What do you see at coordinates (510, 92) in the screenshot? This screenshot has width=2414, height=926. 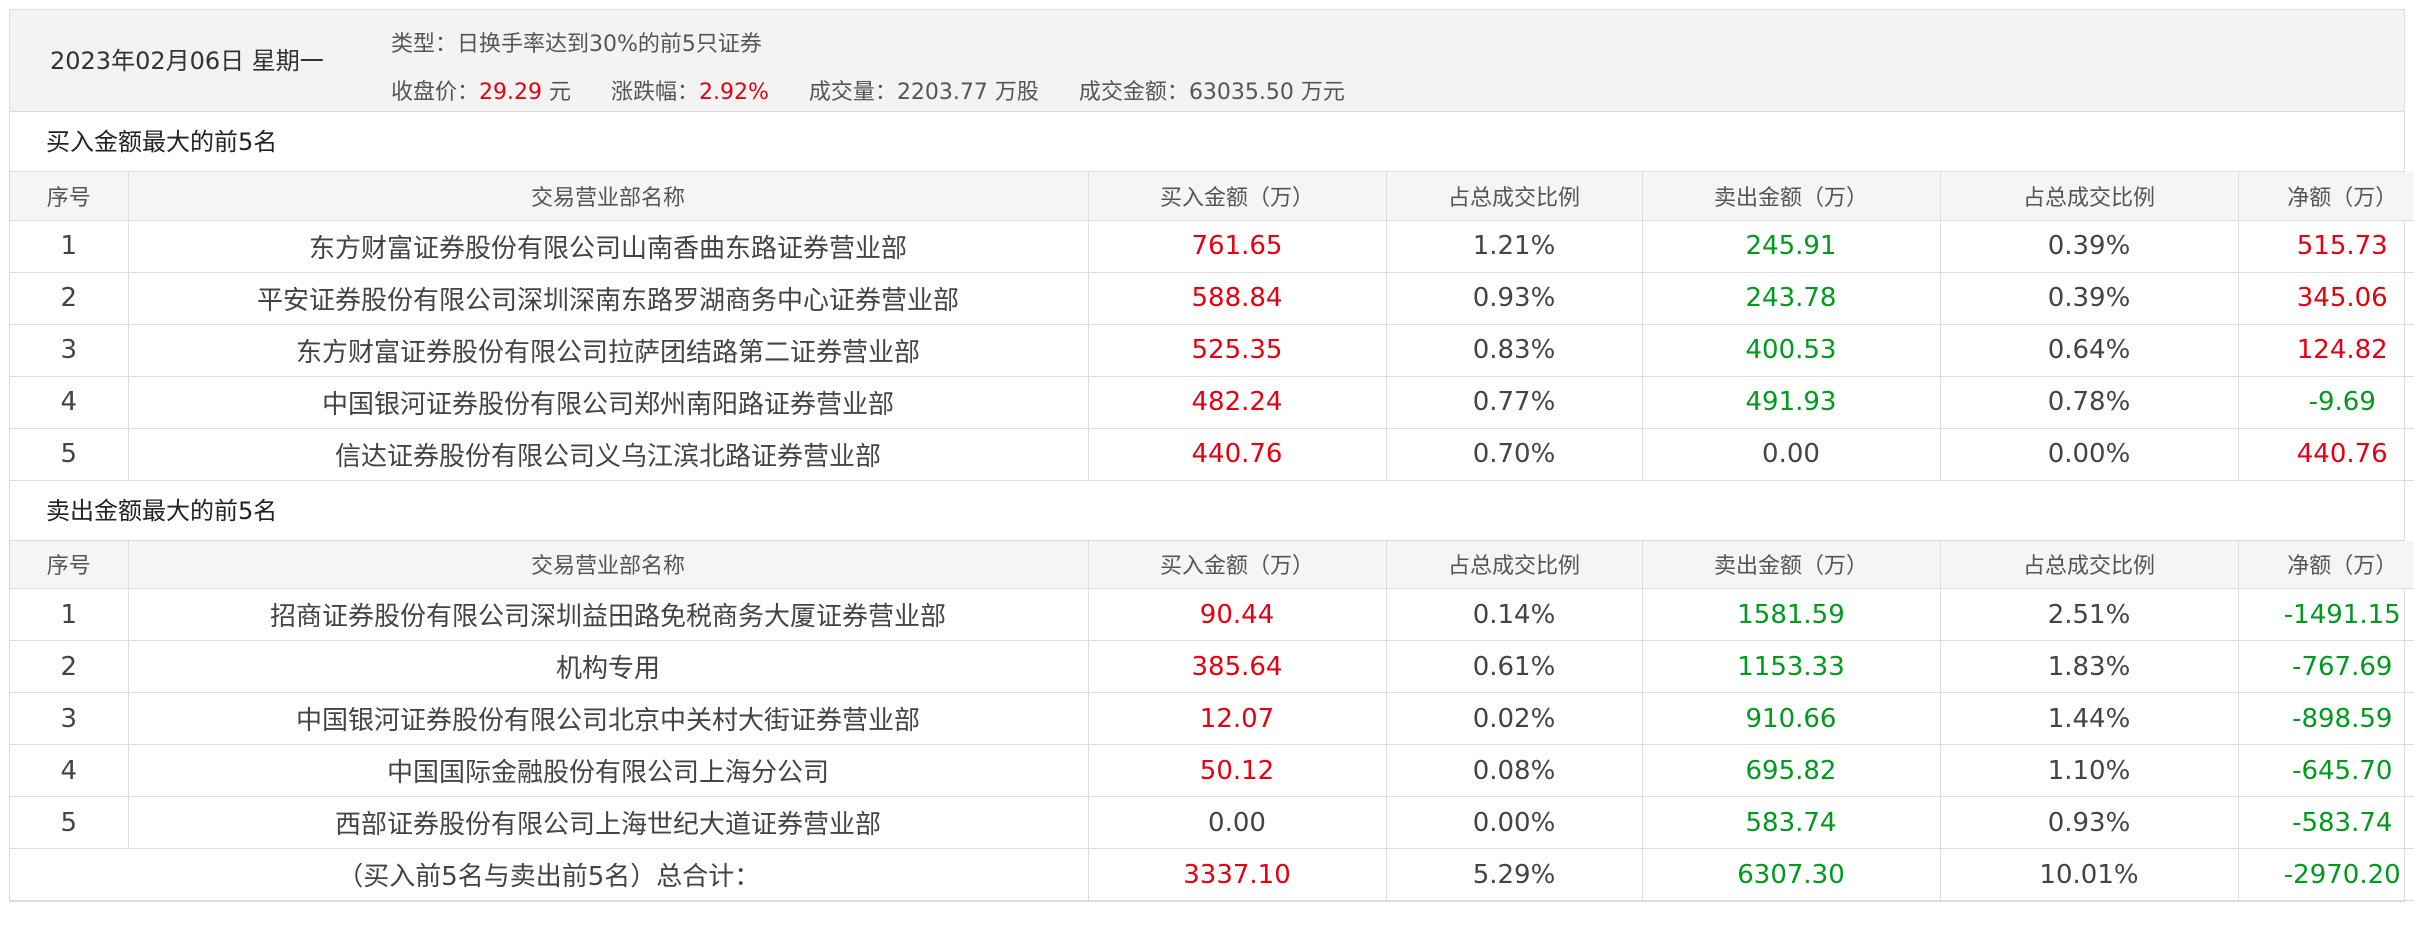 I see `close-price-value: 29.29` at bounding box center [510, 92].